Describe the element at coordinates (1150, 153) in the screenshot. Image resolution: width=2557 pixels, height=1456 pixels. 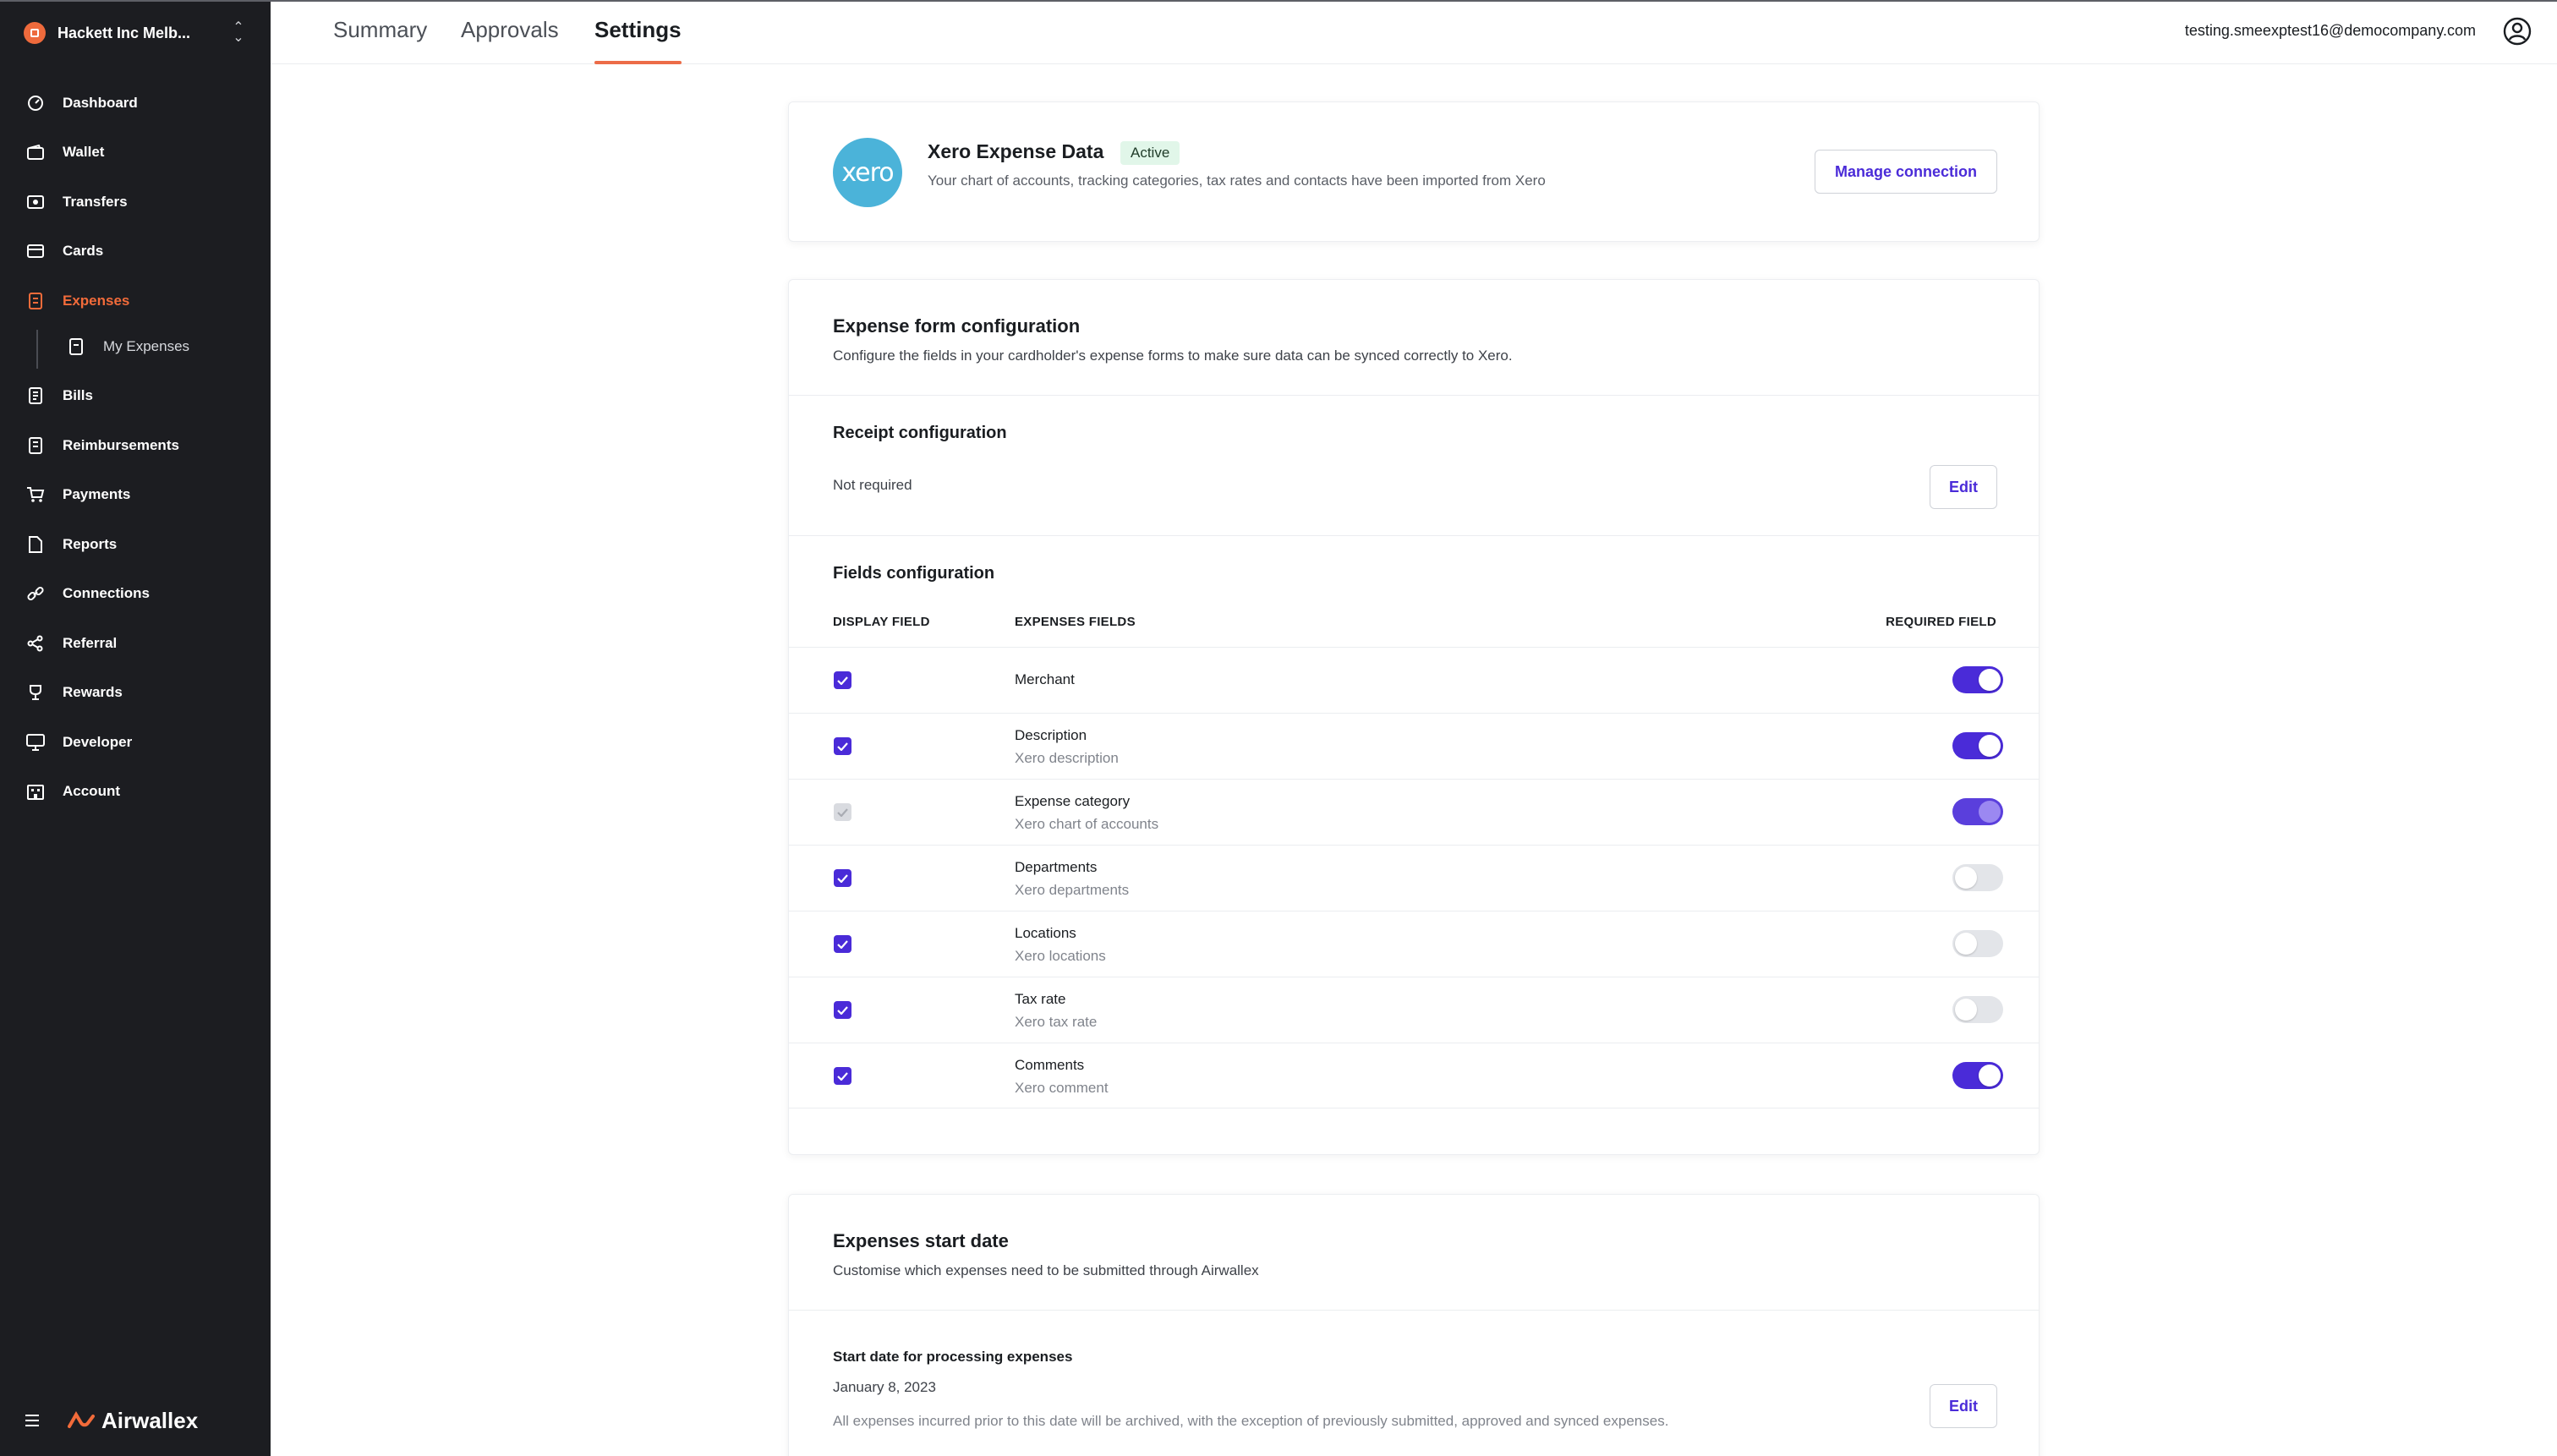
I see `status-badge: Active` at that location.